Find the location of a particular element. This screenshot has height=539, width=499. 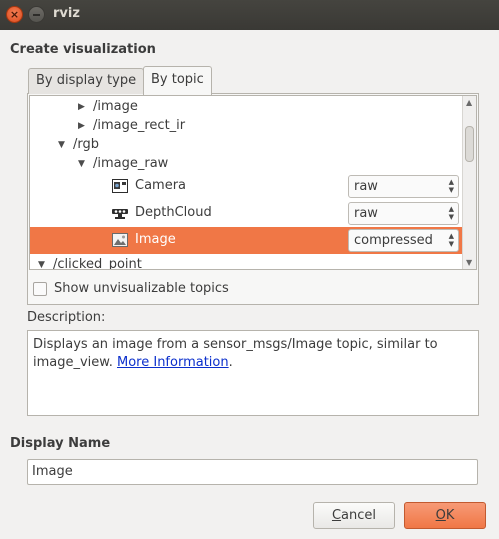

tree-row-camera: Camera raw ▲ ▼ is located at coordinates (247, 186).